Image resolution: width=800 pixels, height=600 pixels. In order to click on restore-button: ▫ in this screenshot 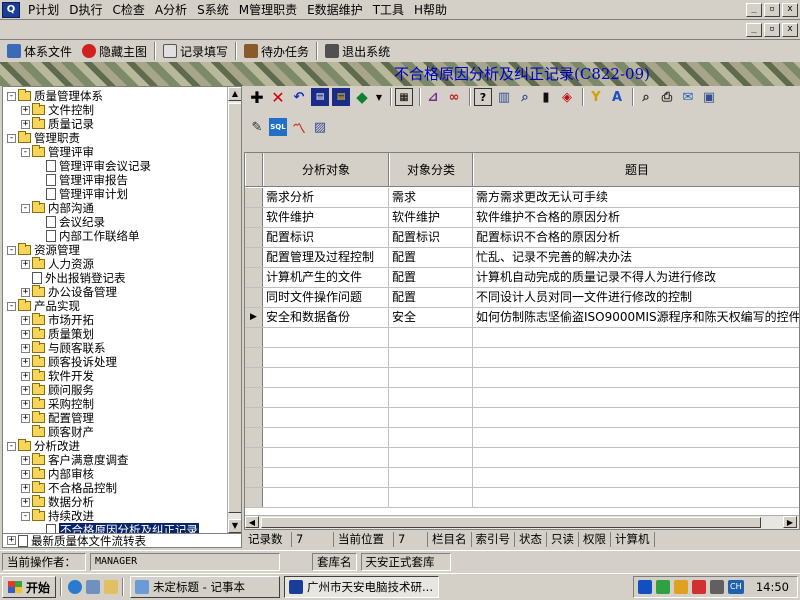, I will do `click(772, 9)`.